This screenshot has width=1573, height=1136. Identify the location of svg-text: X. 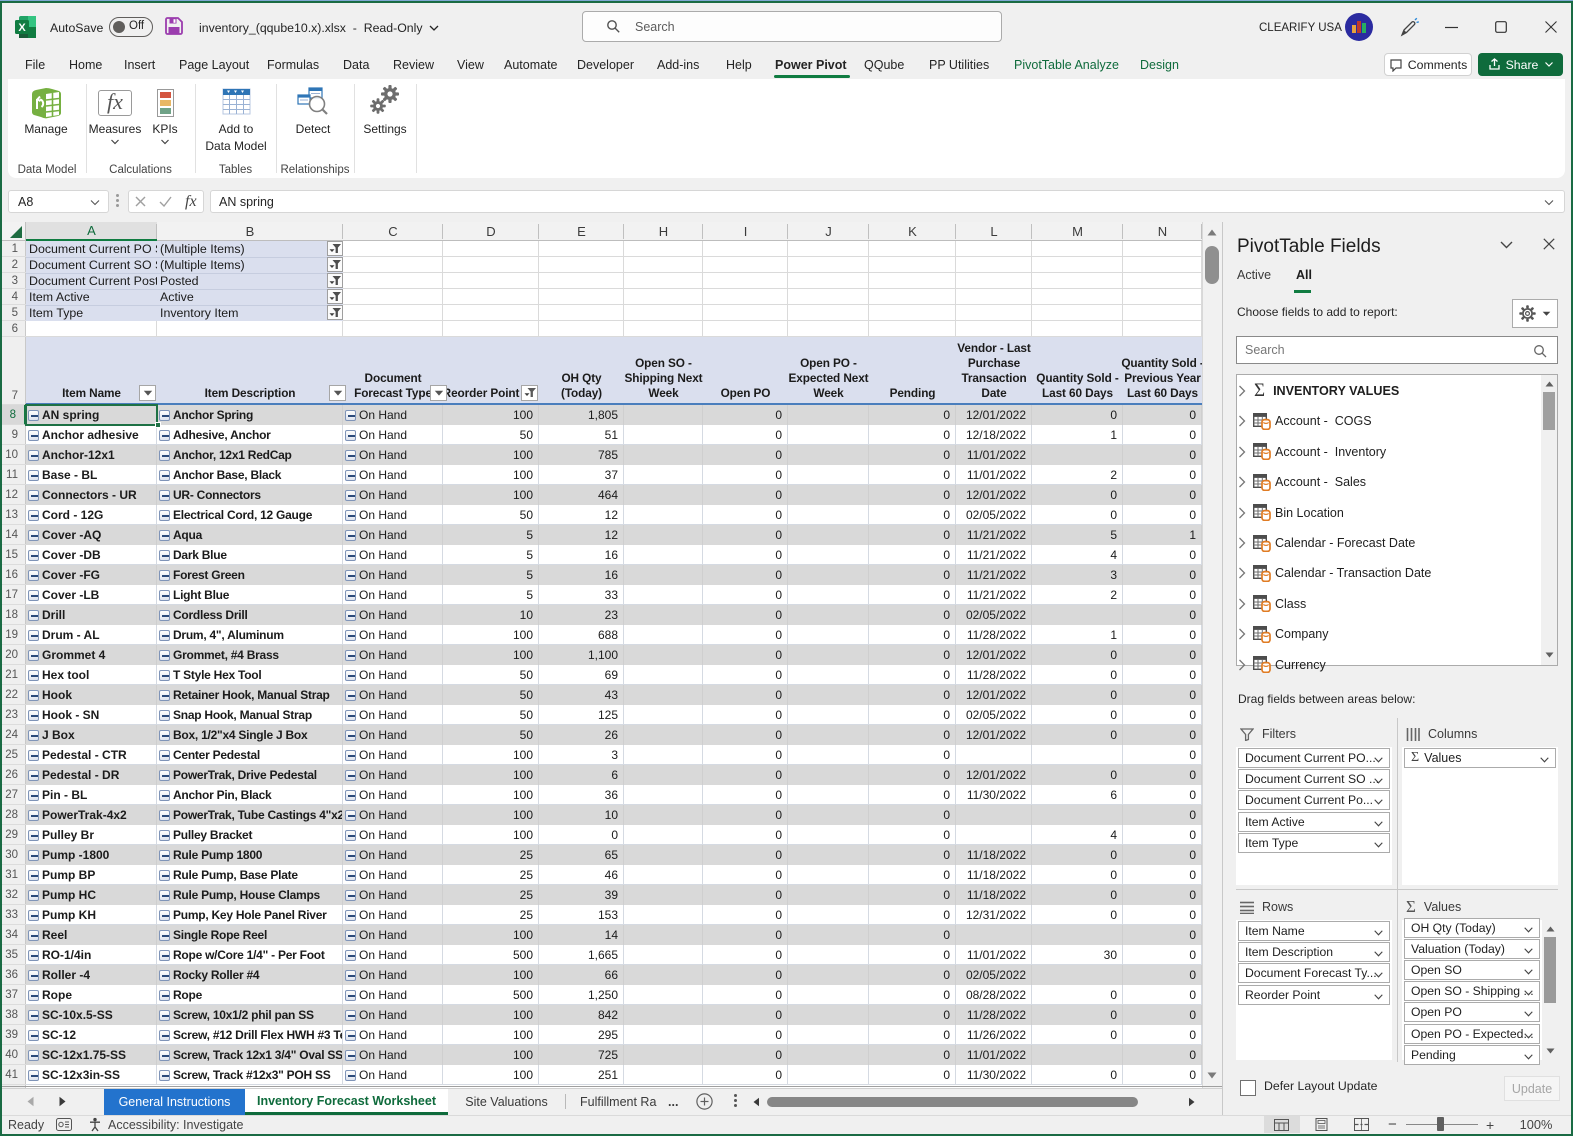
(22, 28).